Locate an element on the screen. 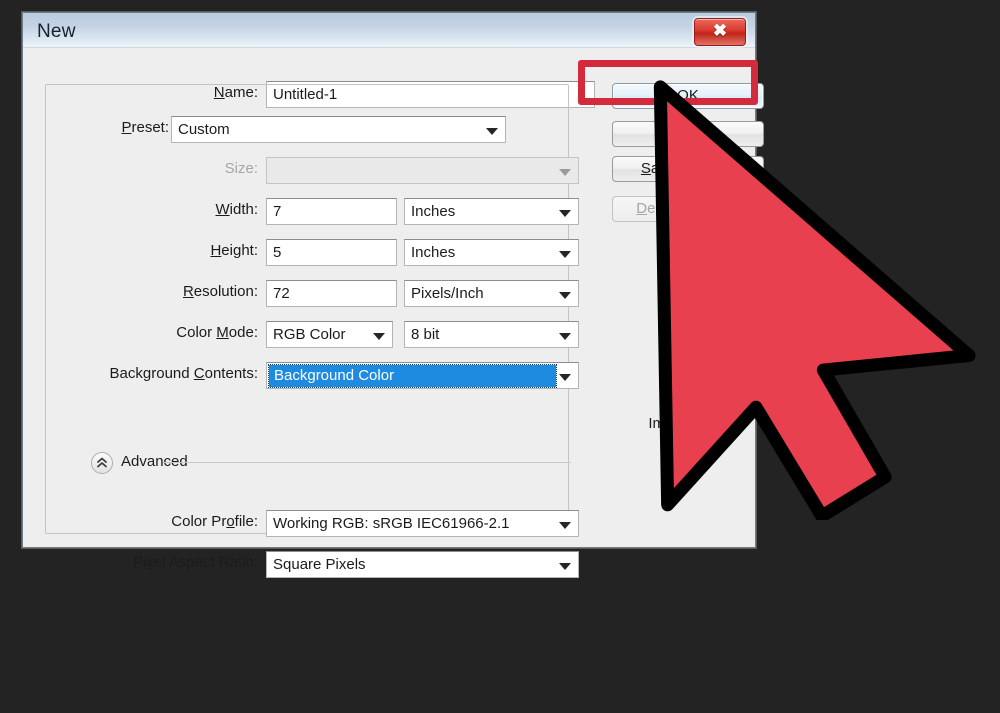 Image resolution: width=1000 pixels, height=713 pixels. pixel-aspect-ratio-dropdown: Square Pixels is located at coordinates (422, 564).